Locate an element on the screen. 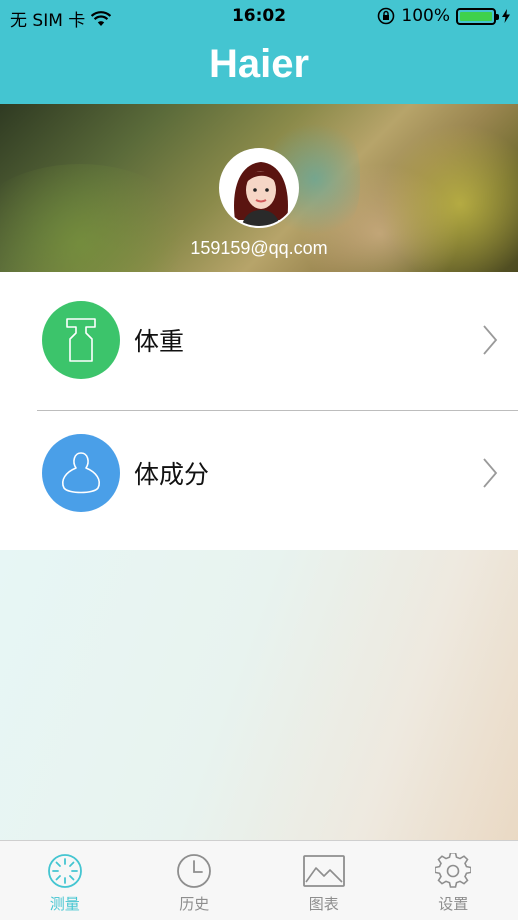 The image size is (518, 920). charging-icon is located at coordinates (506, 16).